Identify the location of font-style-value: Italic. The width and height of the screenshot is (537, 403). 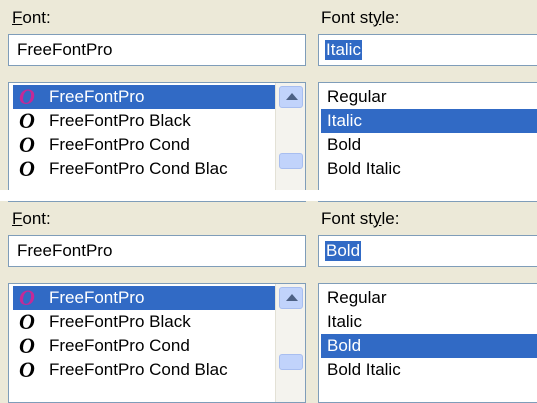
(343, 50).